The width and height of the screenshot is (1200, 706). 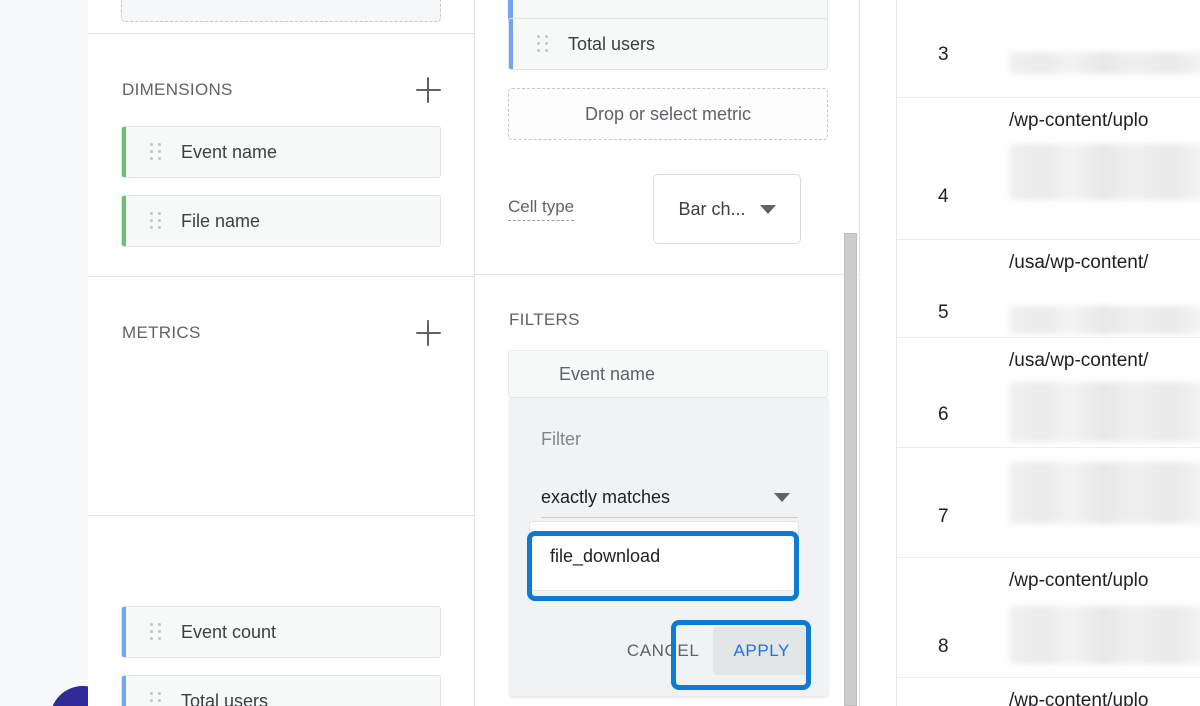 What do you see at coordinates (943, 414) in the screenshot?
I see `table-row-rank: 6` at bounding box center [943, 414].